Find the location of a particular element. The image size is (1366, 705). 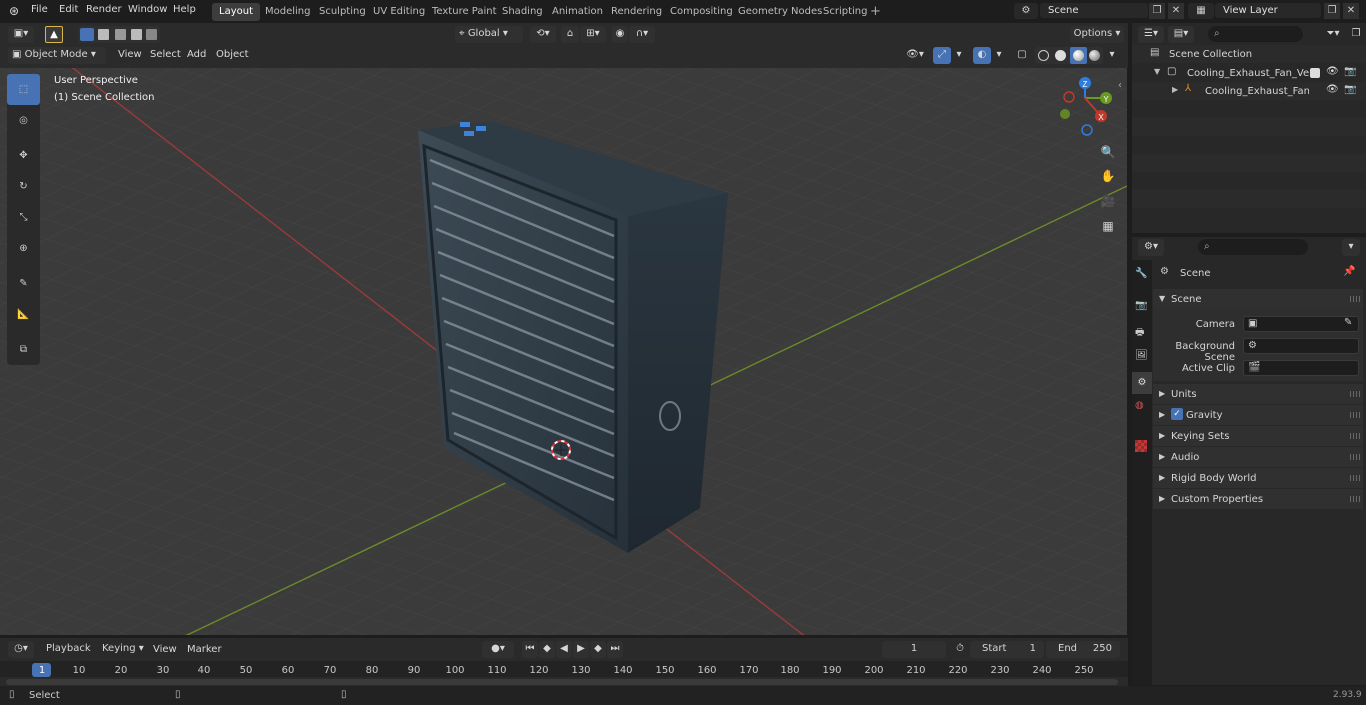

keying-menu: Keying ▾ is located at coordinates (121, 649).